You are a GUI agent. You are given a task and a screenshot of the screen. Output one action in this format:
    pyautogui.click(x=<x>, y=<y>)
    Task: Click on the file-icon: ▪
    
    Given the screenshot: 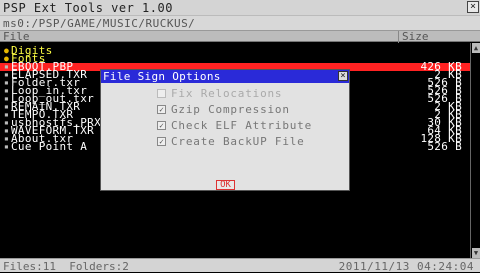 What is the action you would take?
    pyautogui.click(x=6, y=146)
    